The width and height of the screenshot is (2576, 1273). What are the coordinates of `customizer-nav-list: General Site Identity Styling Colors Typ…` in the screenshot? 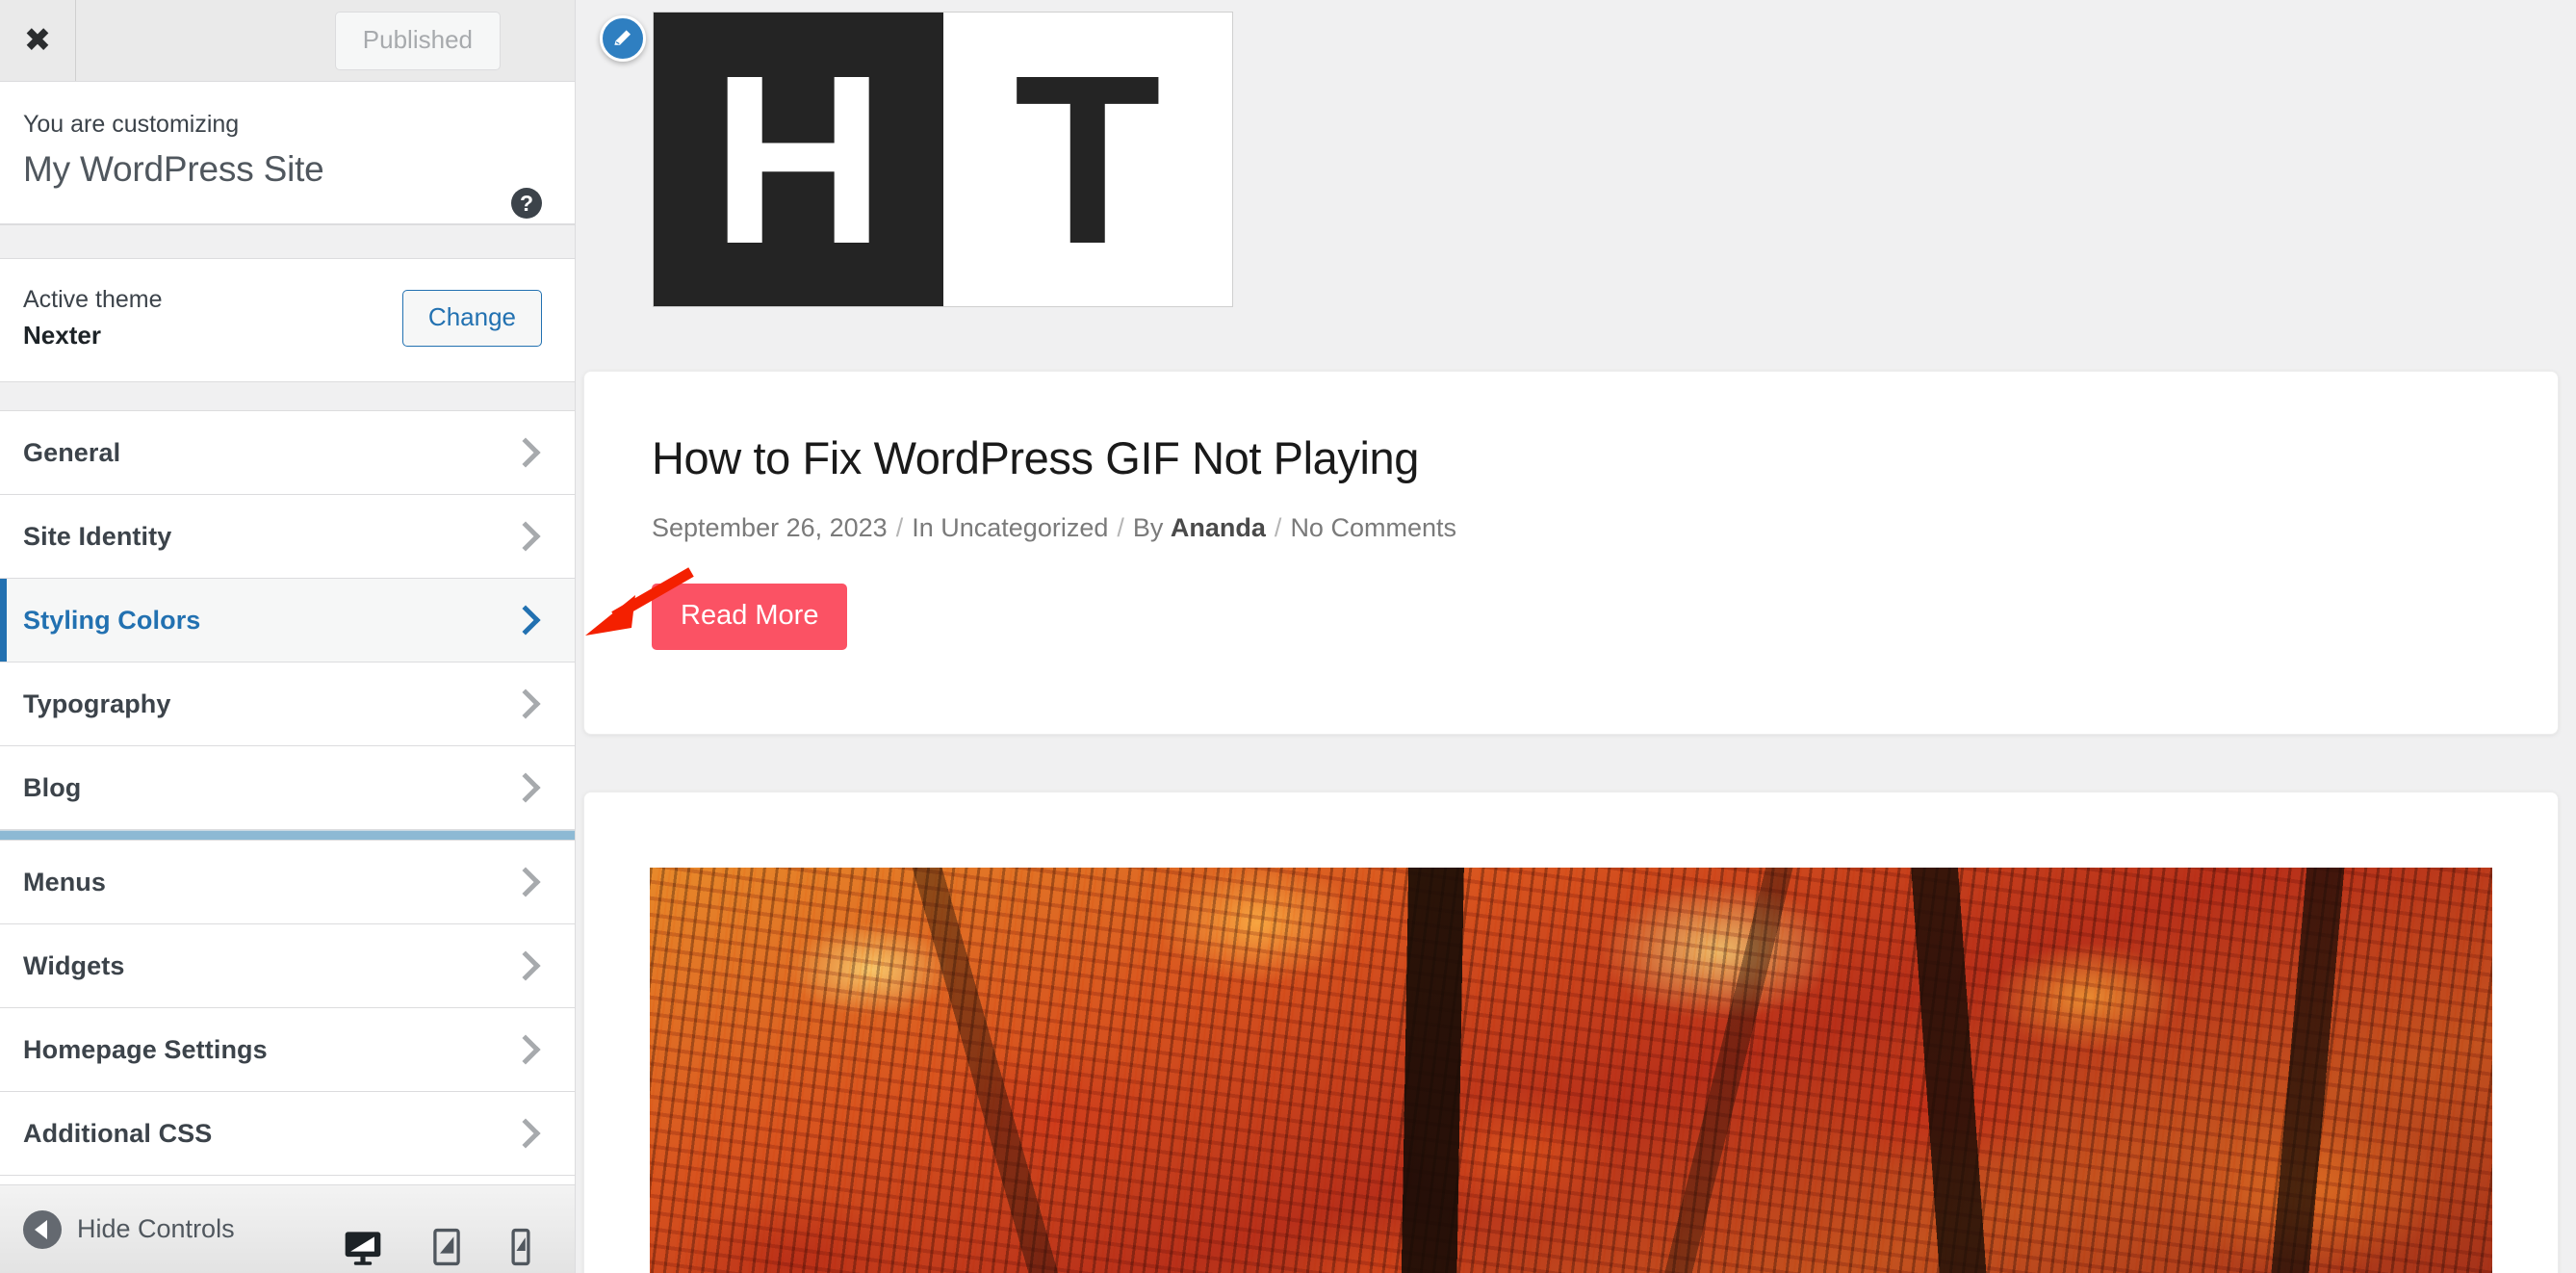 It's located at (287, 797).